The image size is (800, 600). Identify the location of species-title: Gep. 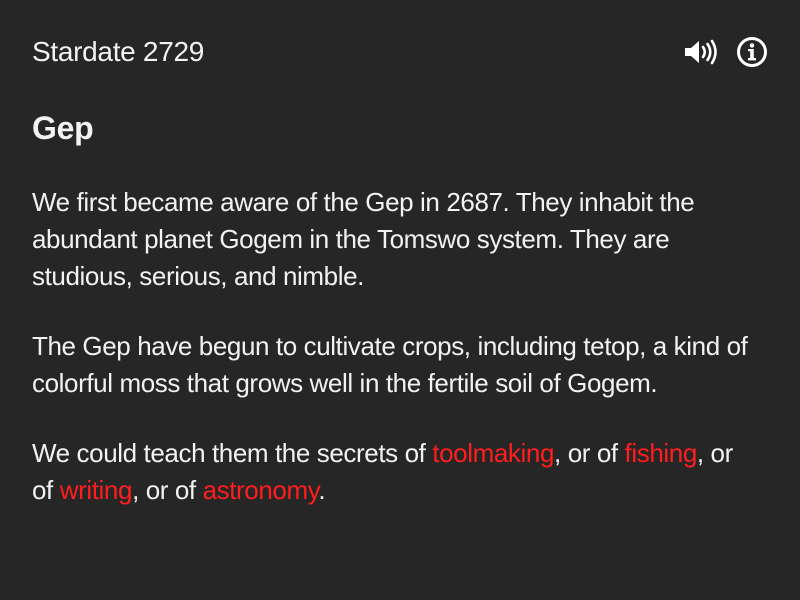
(63, 128).